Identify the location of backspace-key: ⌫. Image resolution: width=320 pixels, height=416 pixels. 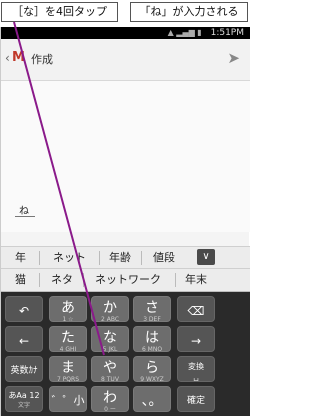
(196, 309).